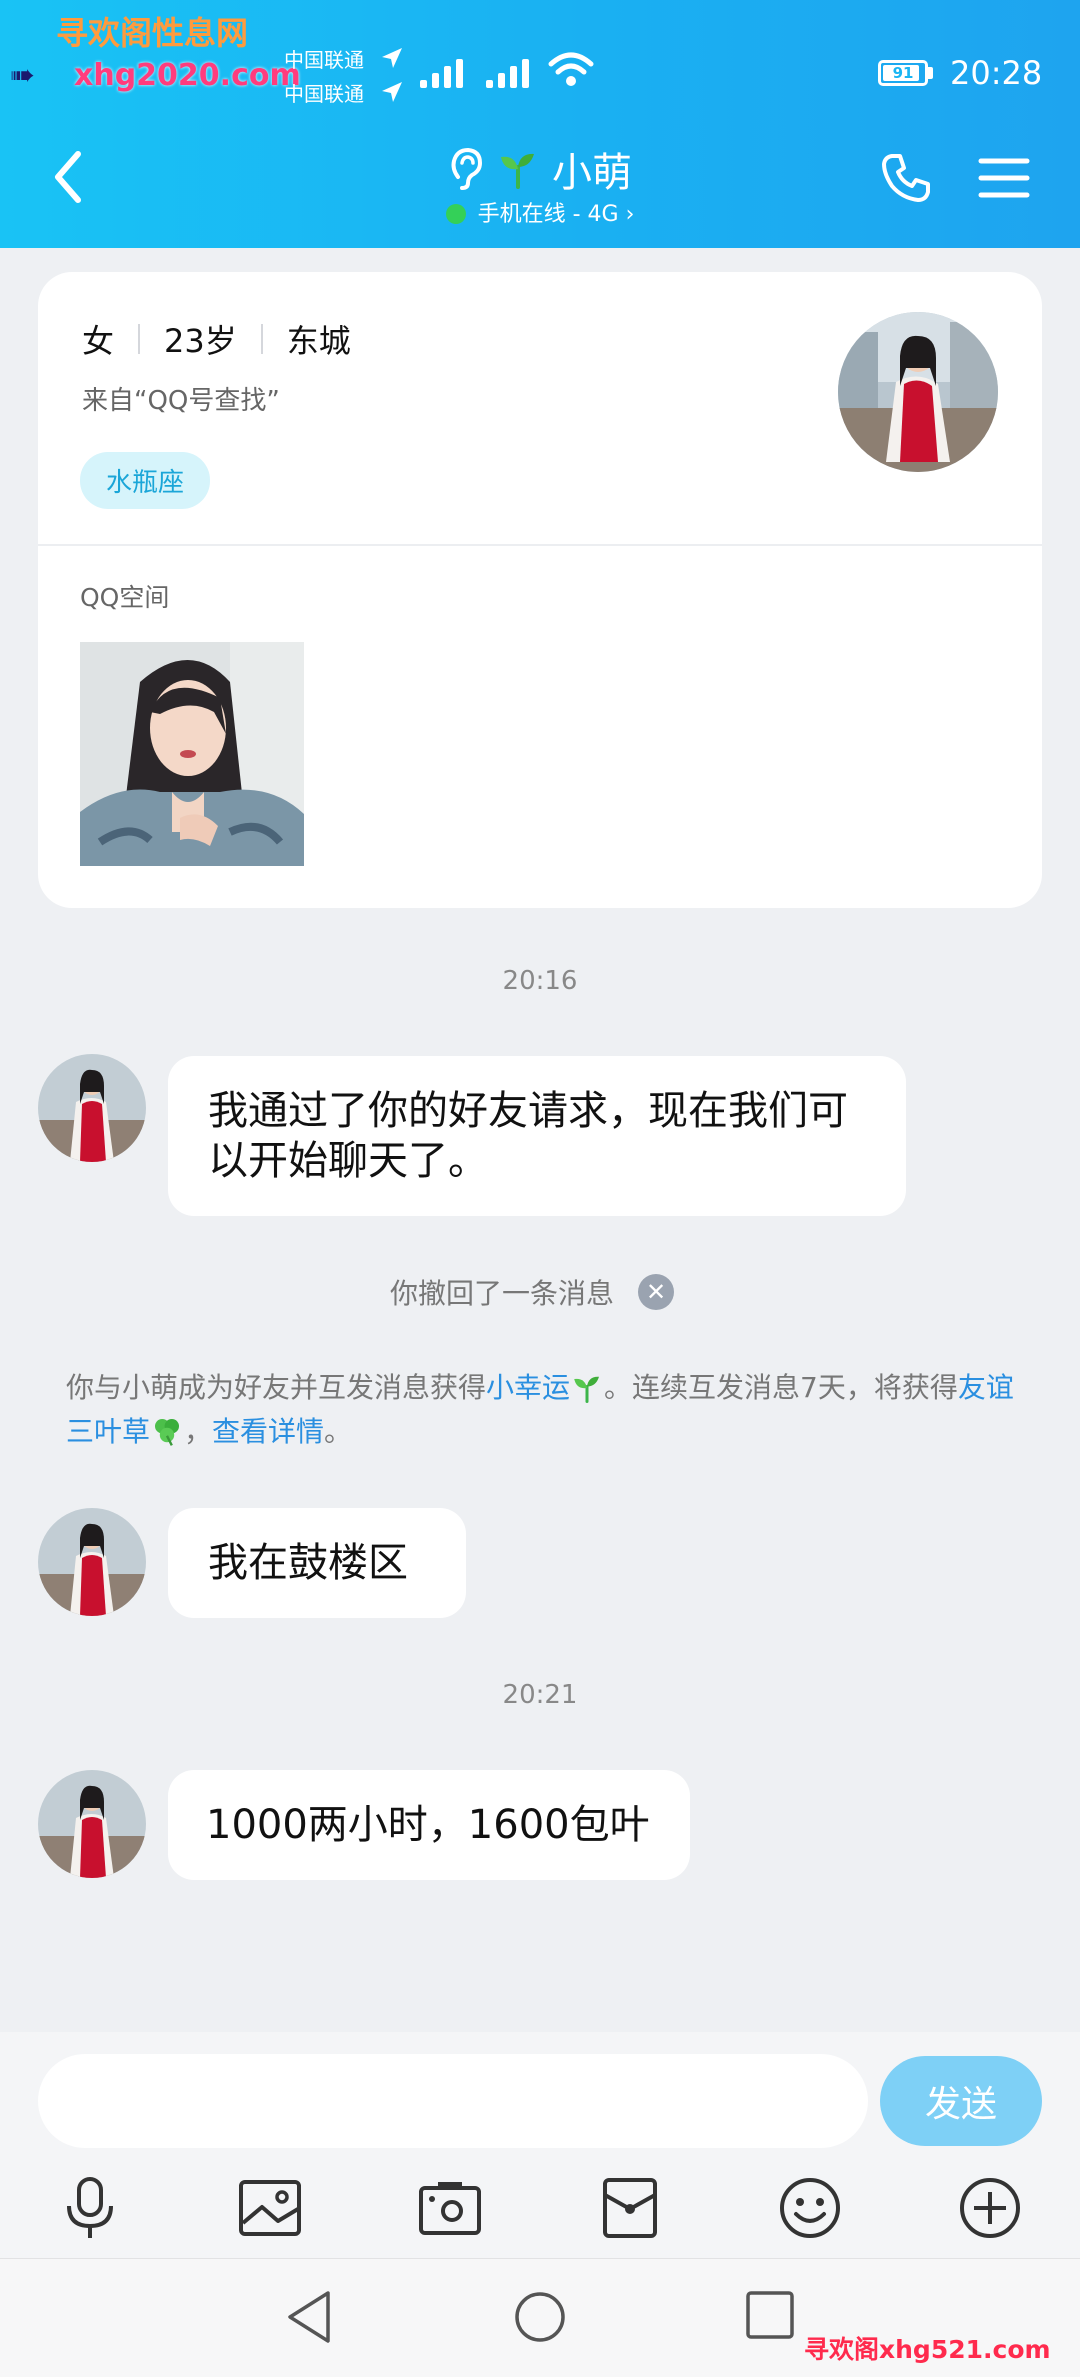 This screenshot has height=2377, width=1080. What do you see at coordinates (1004, 178) in the screenshot?
I see `menu-icon` at bounding box center [1004, 178].